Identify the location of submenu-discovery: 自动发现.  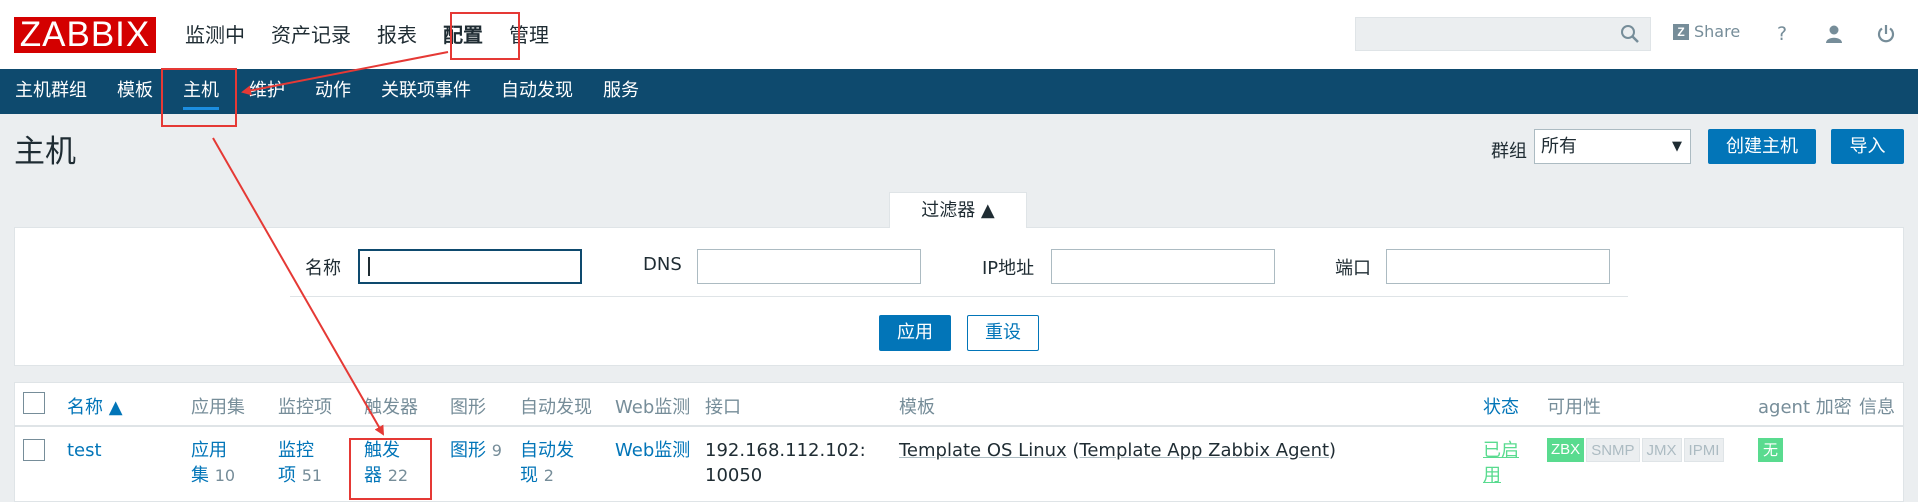
(537, 91).